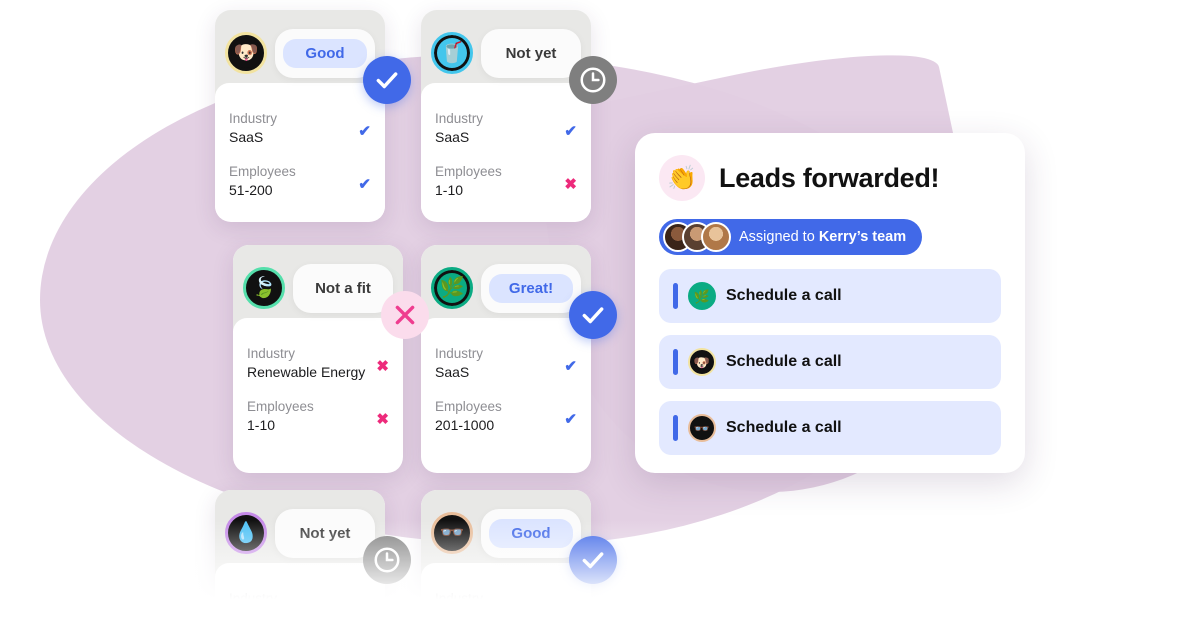 The height and width of the screenshot is (630, 1200). I want to click on x-badge, so click(405, 315).